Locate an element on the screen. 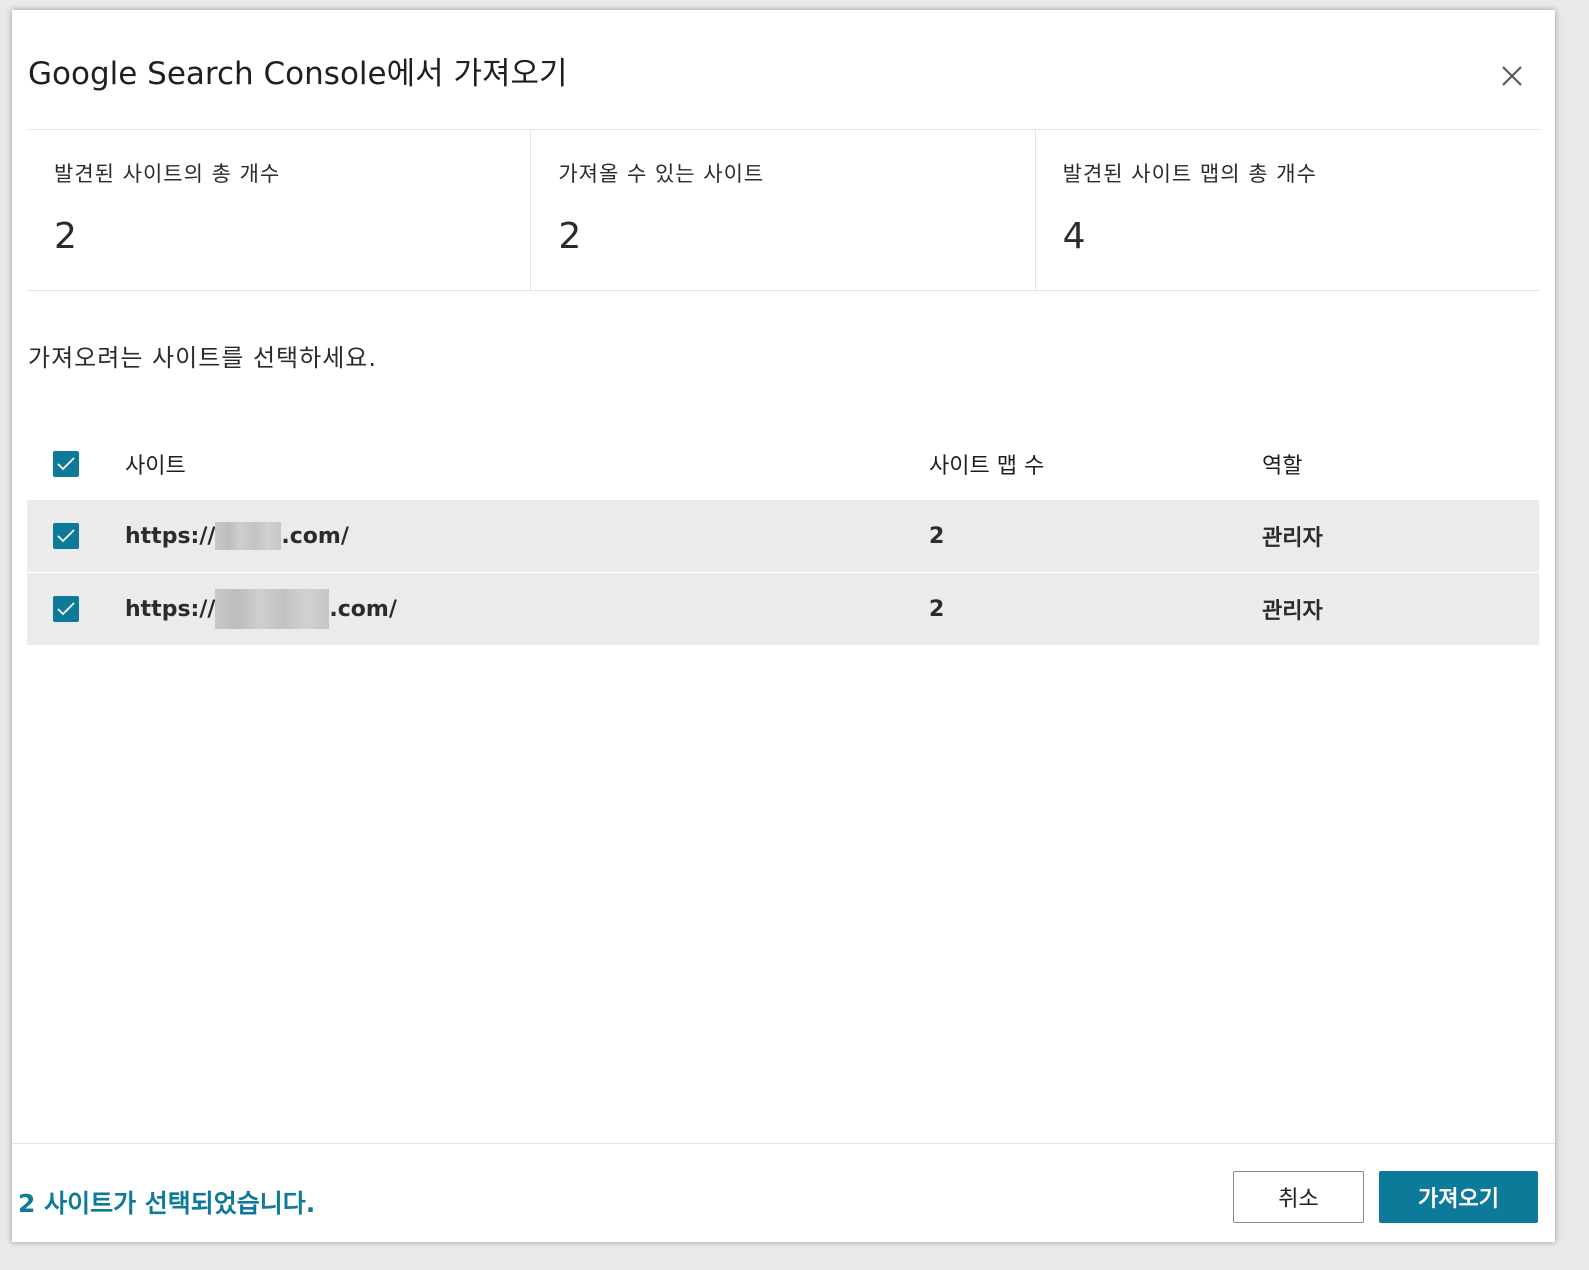 The height and width of the screenshot is (1270, 1589). column-header-role: 역할 is located at coordinates (1282, 464).